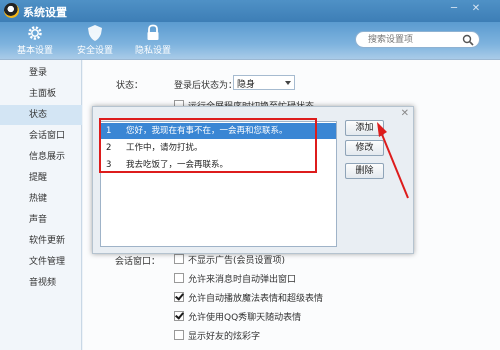 The width and height of the screenshot is (500, 350). What do you see at coordinates (264, 82) in the screenshot?
I see `after-login-status-select: 隐身` at bounding box center [264, 82].